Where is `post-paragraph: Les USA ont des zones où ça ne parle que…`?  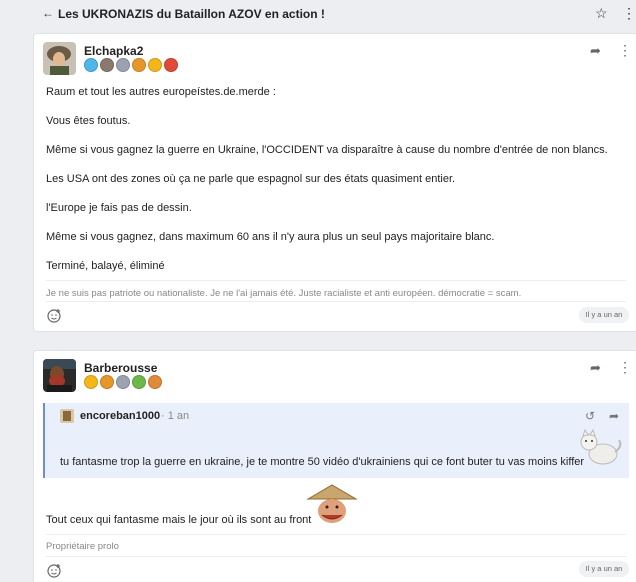
post-paragraph: Les USA ont des zones où ça ne parle que… is located at coordinates (251, 179).